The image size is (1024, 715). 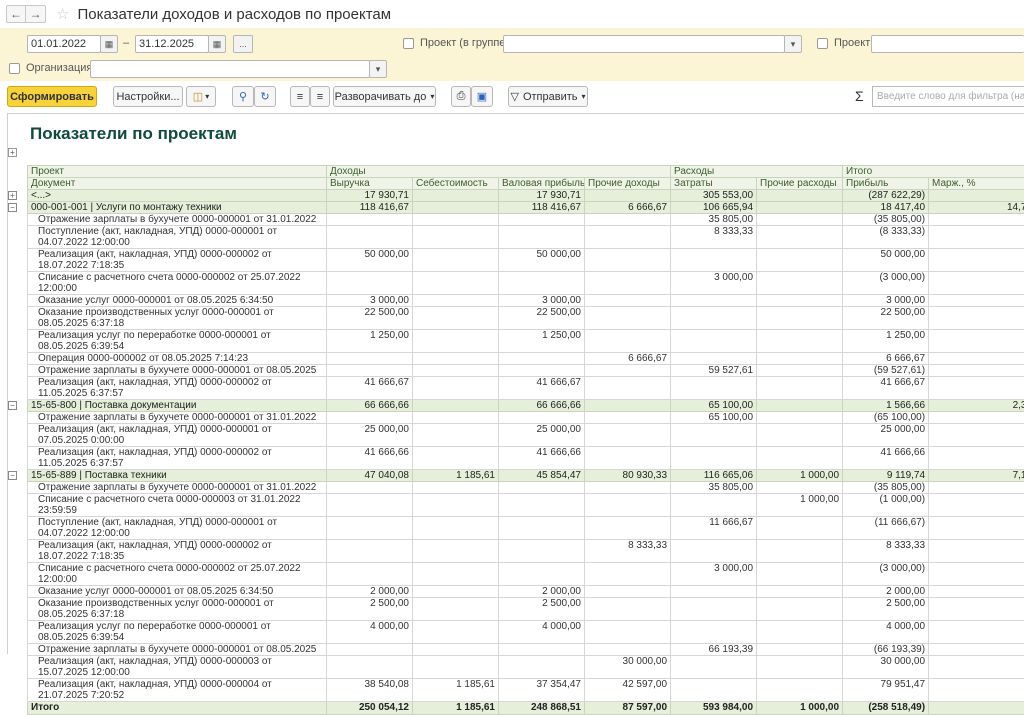 What do you see at coordinates (542, 609) in the screenshot?
I see `cell-gross-profit: 2 500,00` at bounding box center [542, 609].